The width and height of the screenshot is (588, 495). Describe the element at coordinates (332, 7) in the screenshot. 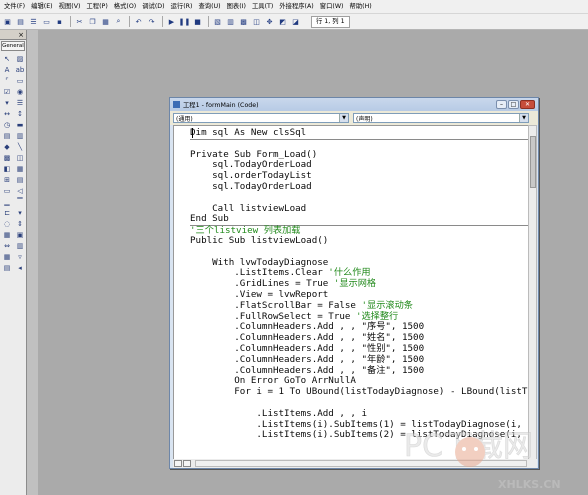

I see `menu-item: 窗口(W)` at that location.